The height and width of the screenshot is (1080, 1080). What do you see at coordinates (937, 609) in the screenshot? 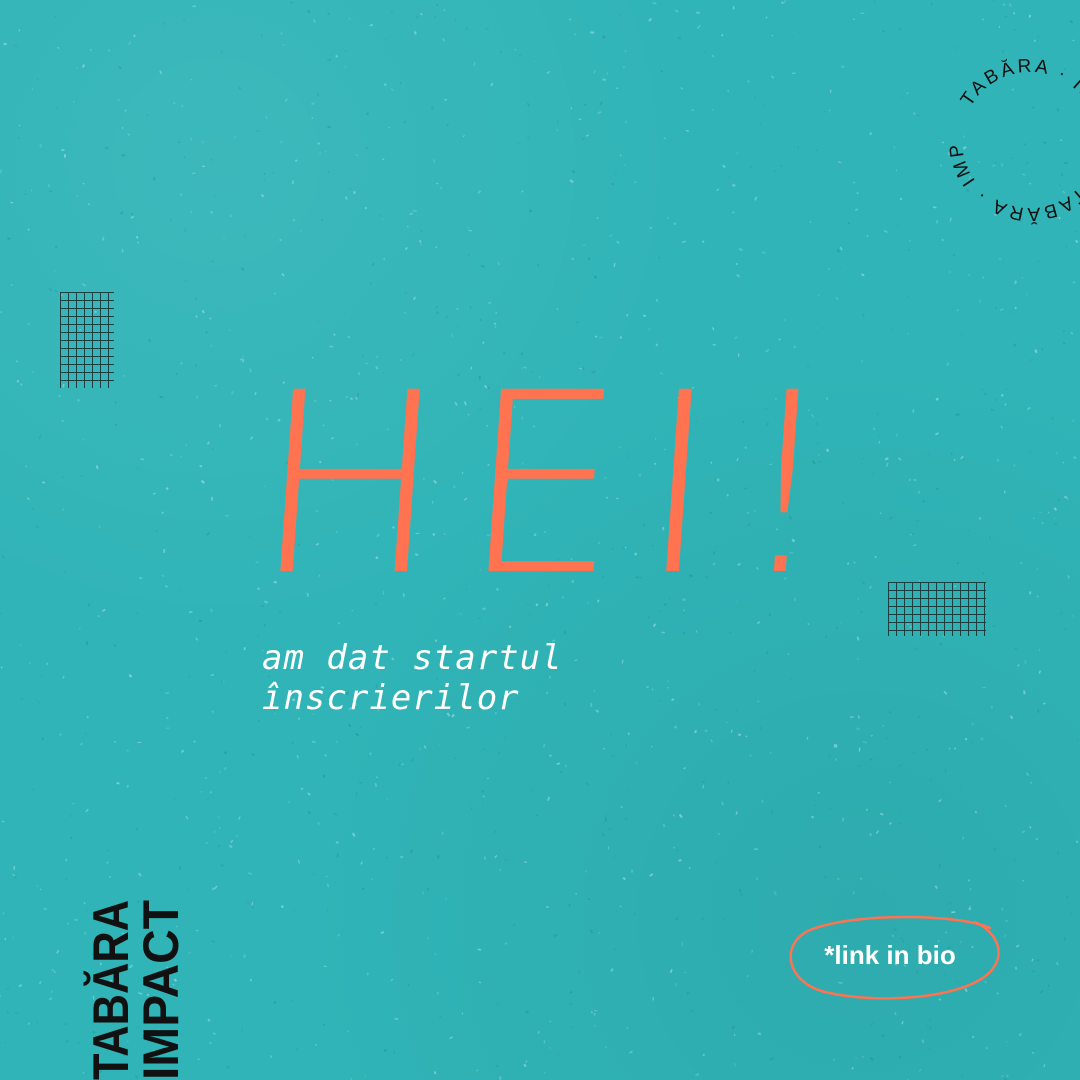
I see `grid-pattern-right` at bounding box center [937, 609].